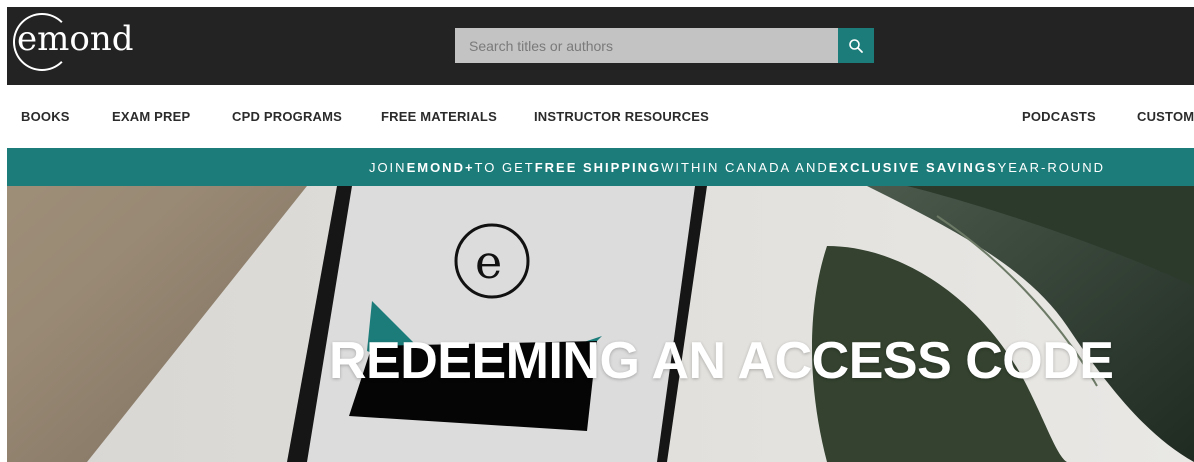 The image size is (1194, 462). What do you see at coordinates (75, 39) in the screenshot?
I see `logo-text: emond` at bounding box center [75, 39].